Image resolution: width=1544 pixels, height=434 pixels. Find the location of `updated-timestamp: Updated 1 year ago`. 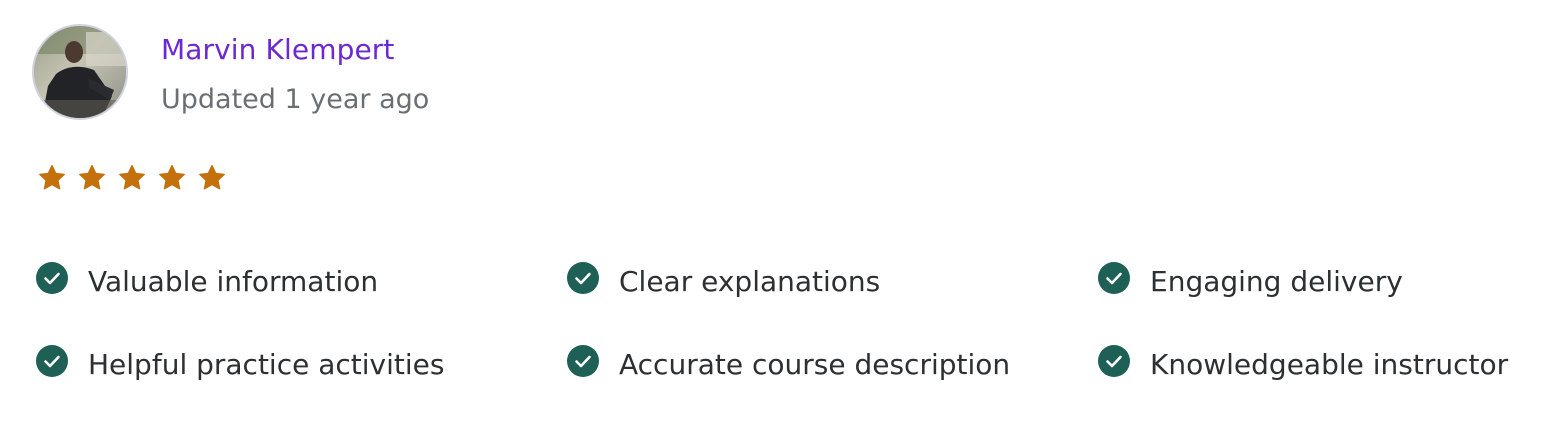

updated-timestamp: Updated 1 year ago is located at coordinates (295, 99).